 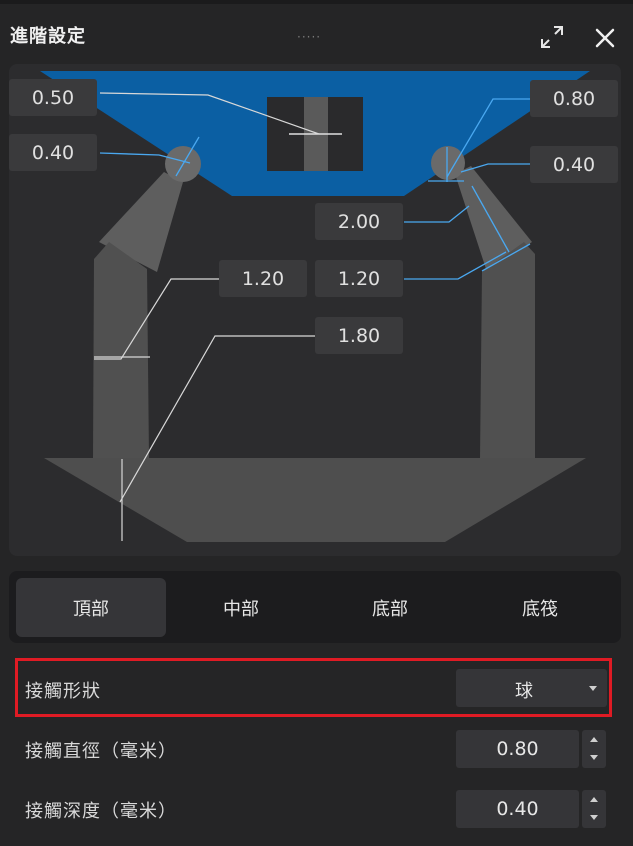 I want to click on contact-depth-increment, so click(x=594, y=799).